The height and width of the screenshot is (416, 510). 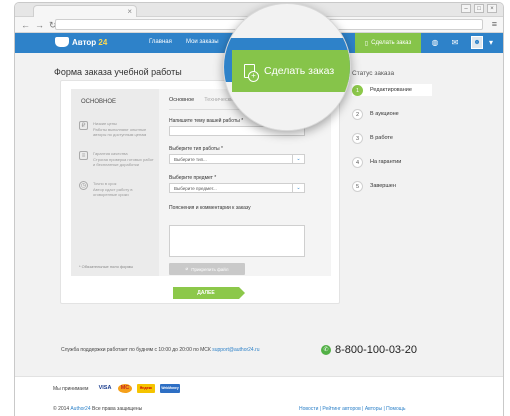 What do you see at coordinates (357, 90) in the screenshot?
I see `step-number: 1` at bounding box center [357, 90].